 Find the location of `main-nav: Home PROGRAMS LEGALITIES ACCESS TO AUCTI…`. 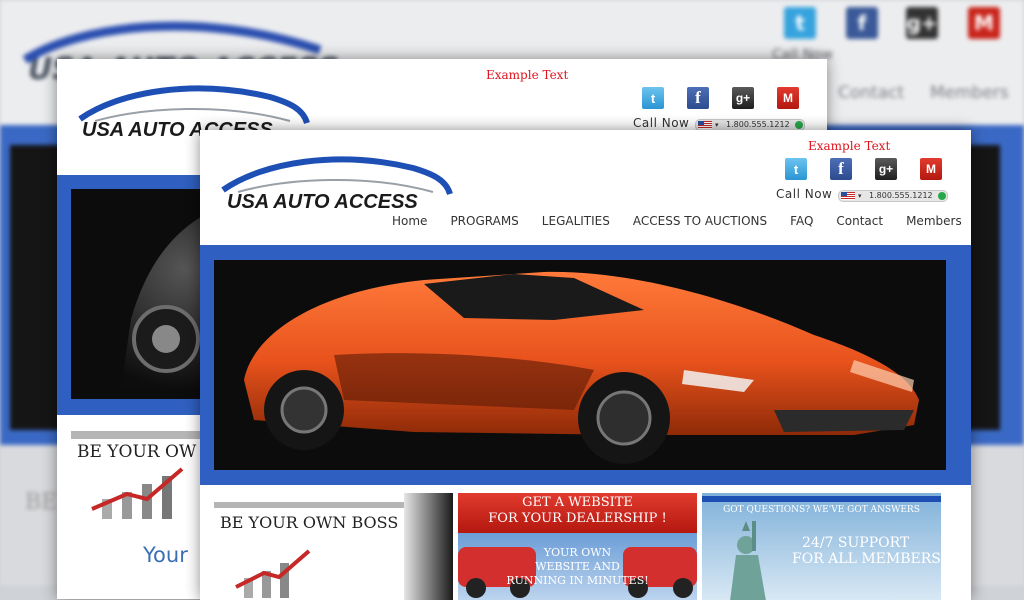

main-nav: Home PROGRAMS LEGALITIES ACCESS TO AUCTI… is located at coordinates (677, 221).